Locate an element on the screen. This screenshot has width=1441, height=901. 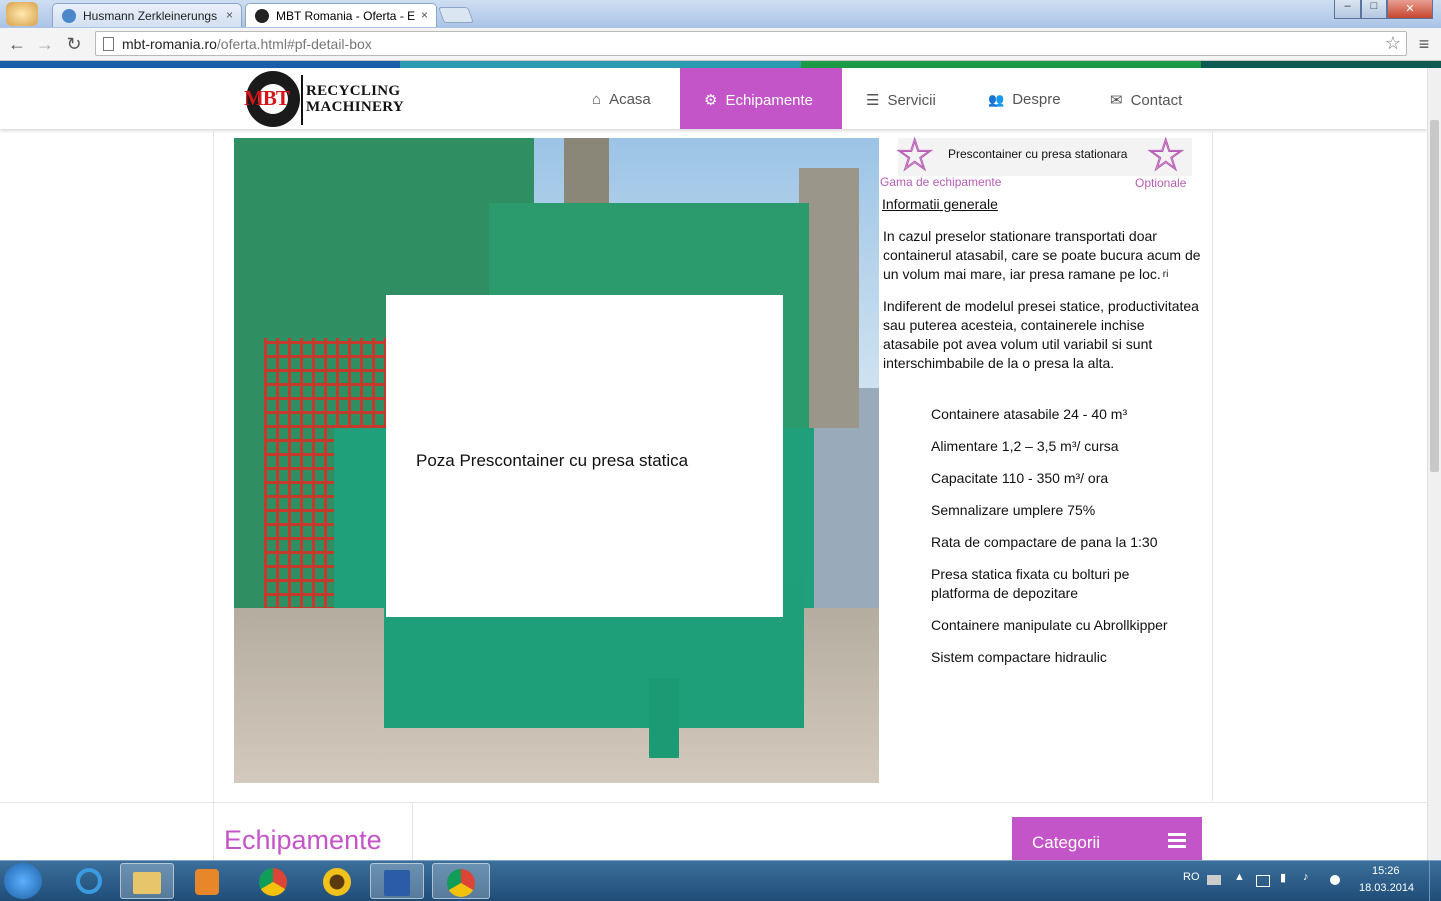
feature-item: Rata de compactare de pana la 1:30 is located at coordinates (1044, 542).